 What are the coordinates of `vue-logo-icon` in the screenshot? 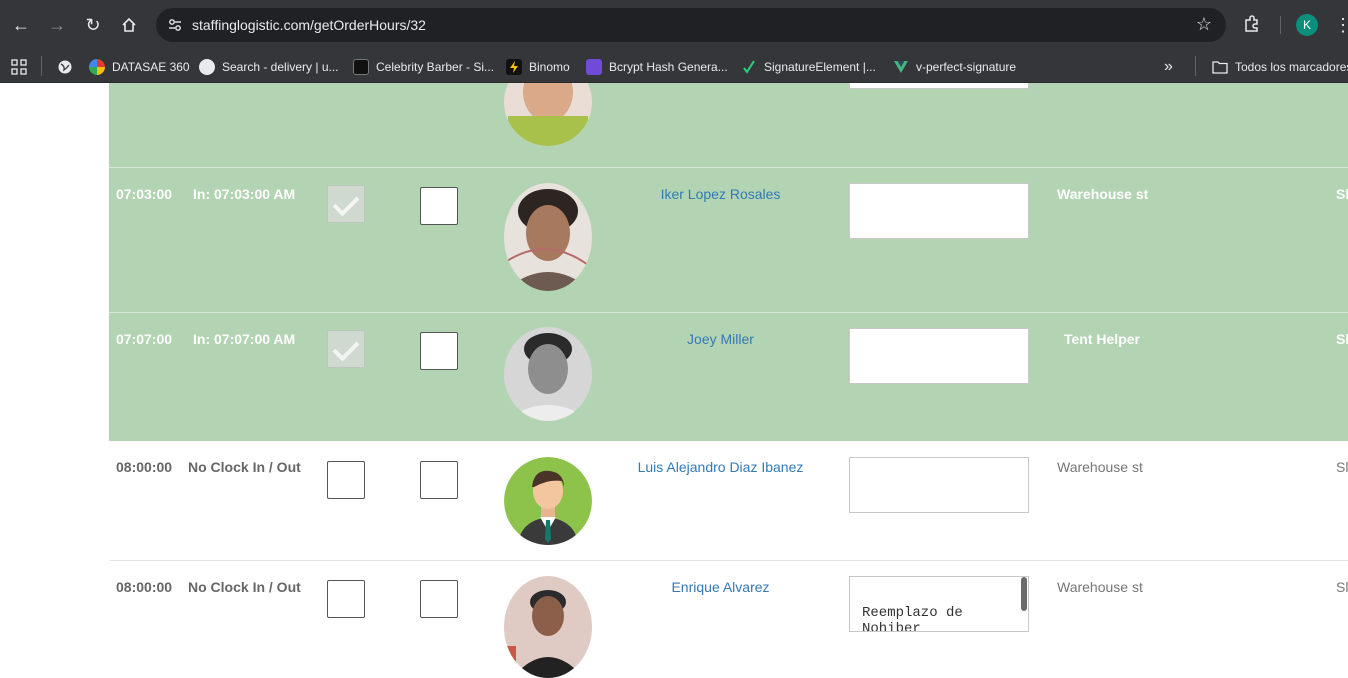 It's located at (901, 67).